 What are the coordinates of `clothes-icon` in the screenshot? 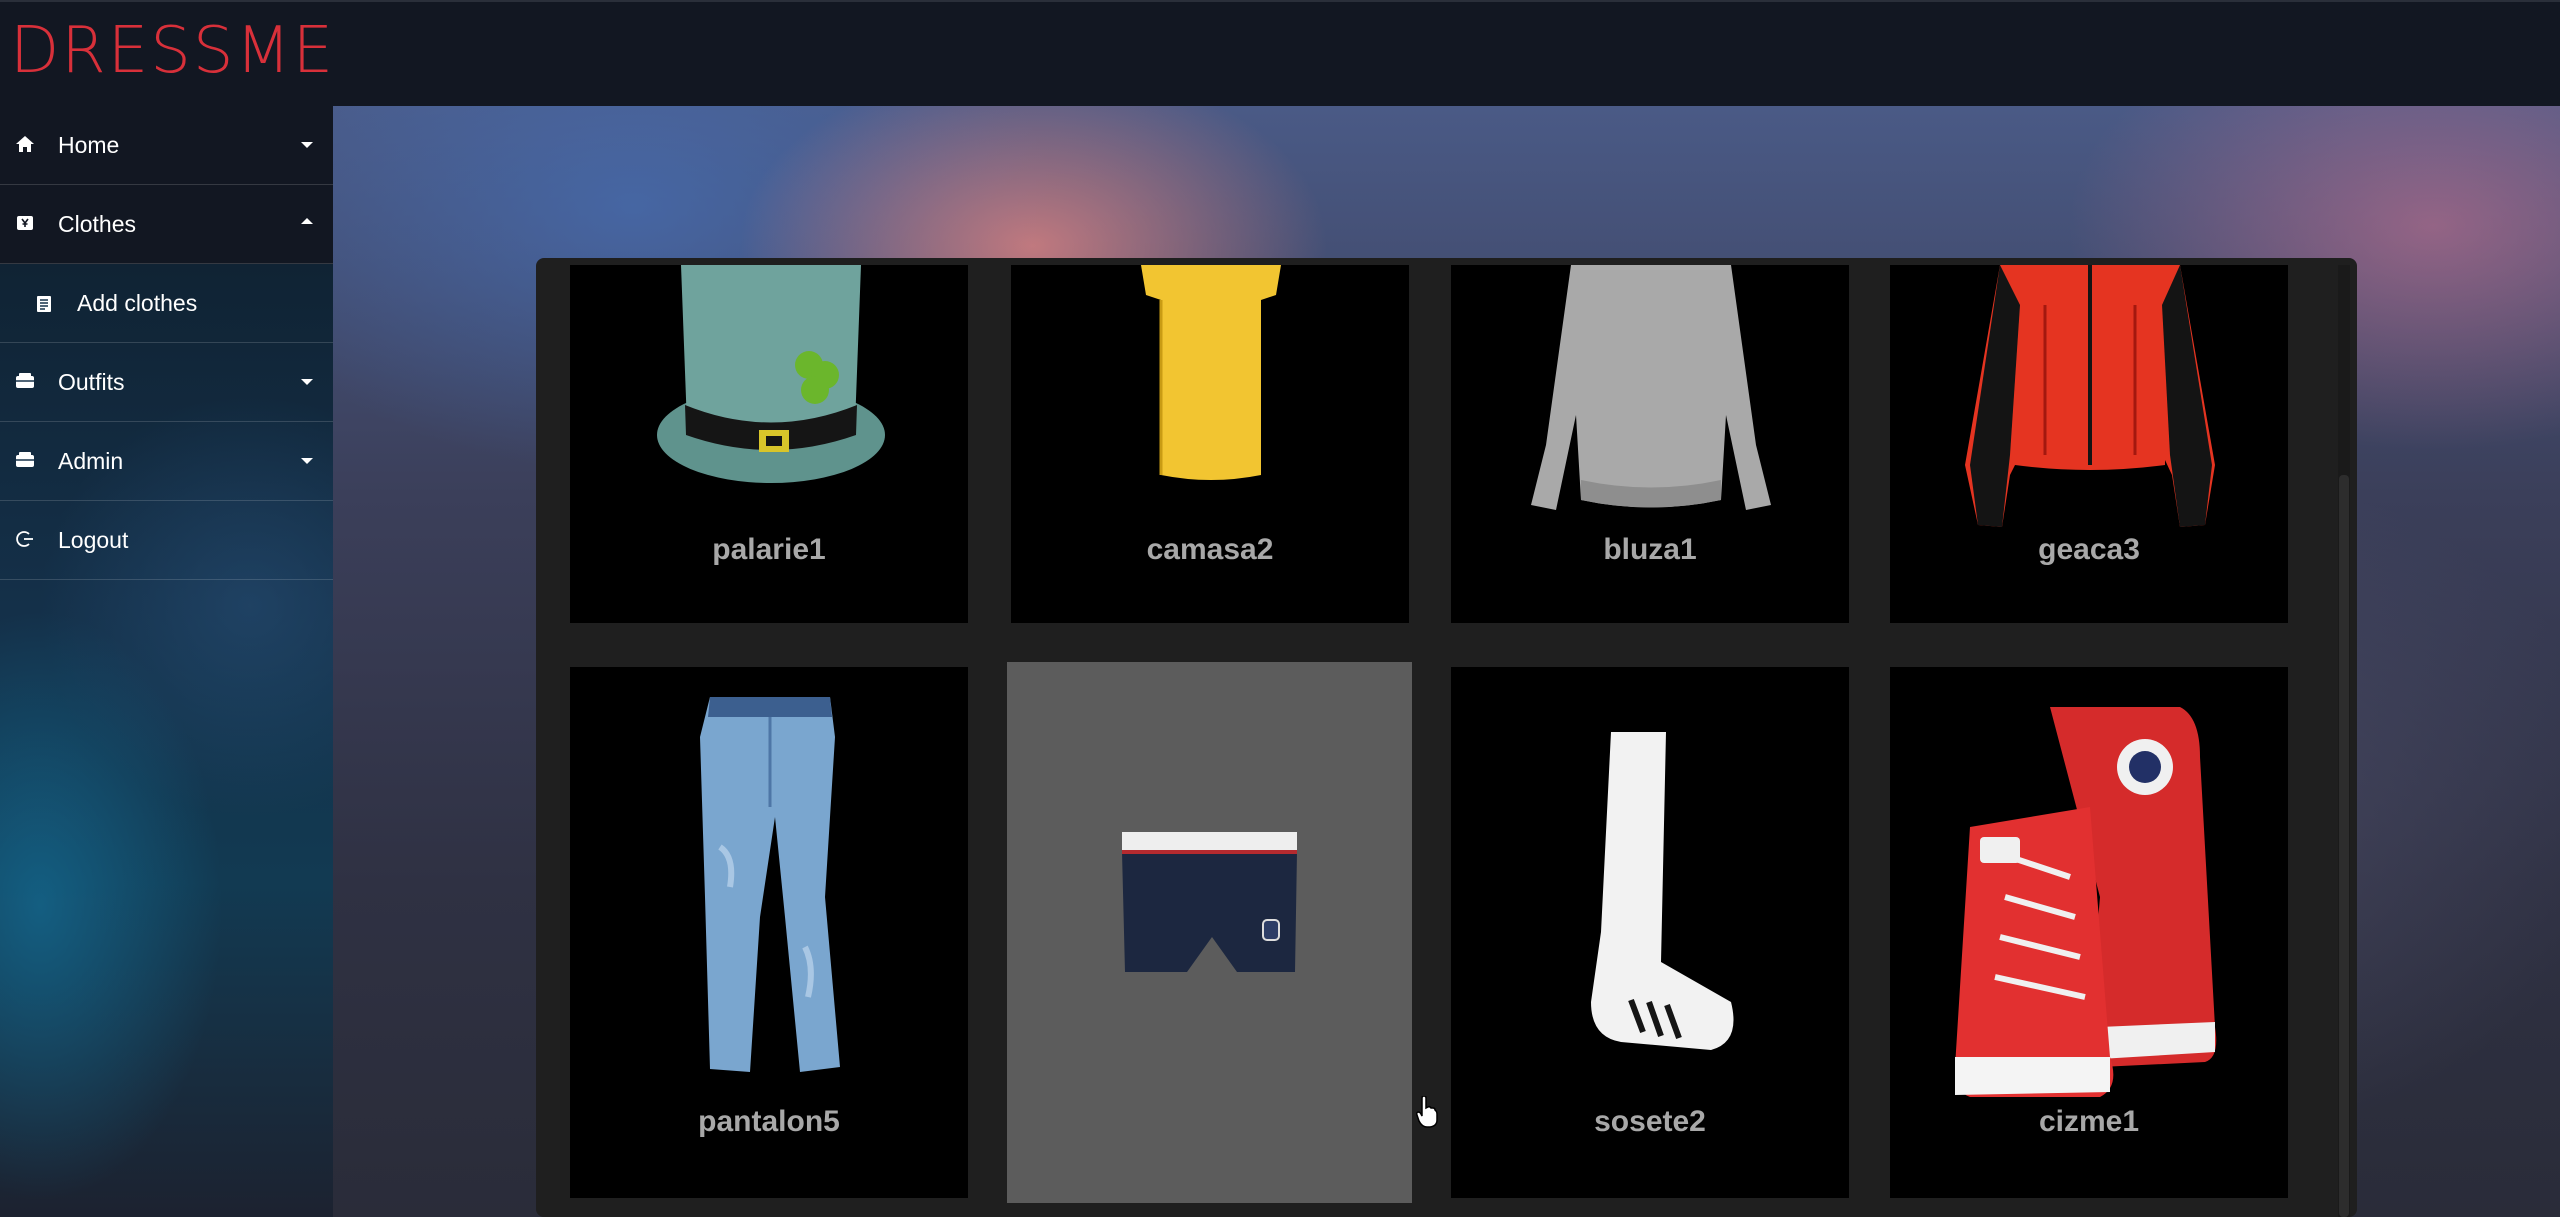 It's located at (25, 223).